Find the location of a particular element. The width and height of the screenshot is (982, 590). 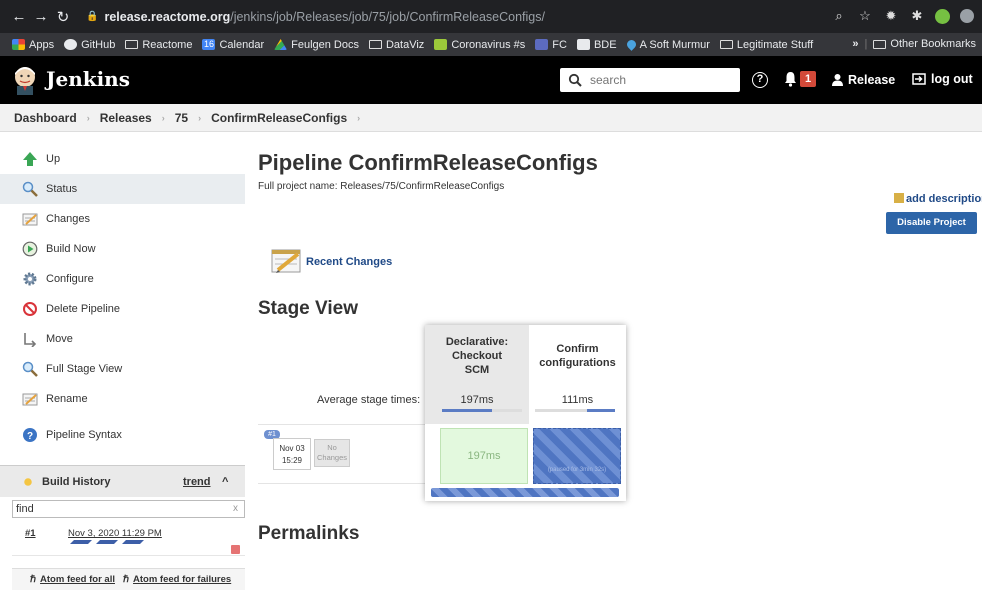

other-bookmarks: Other Bookmarks is located at coordinates (924, 44).